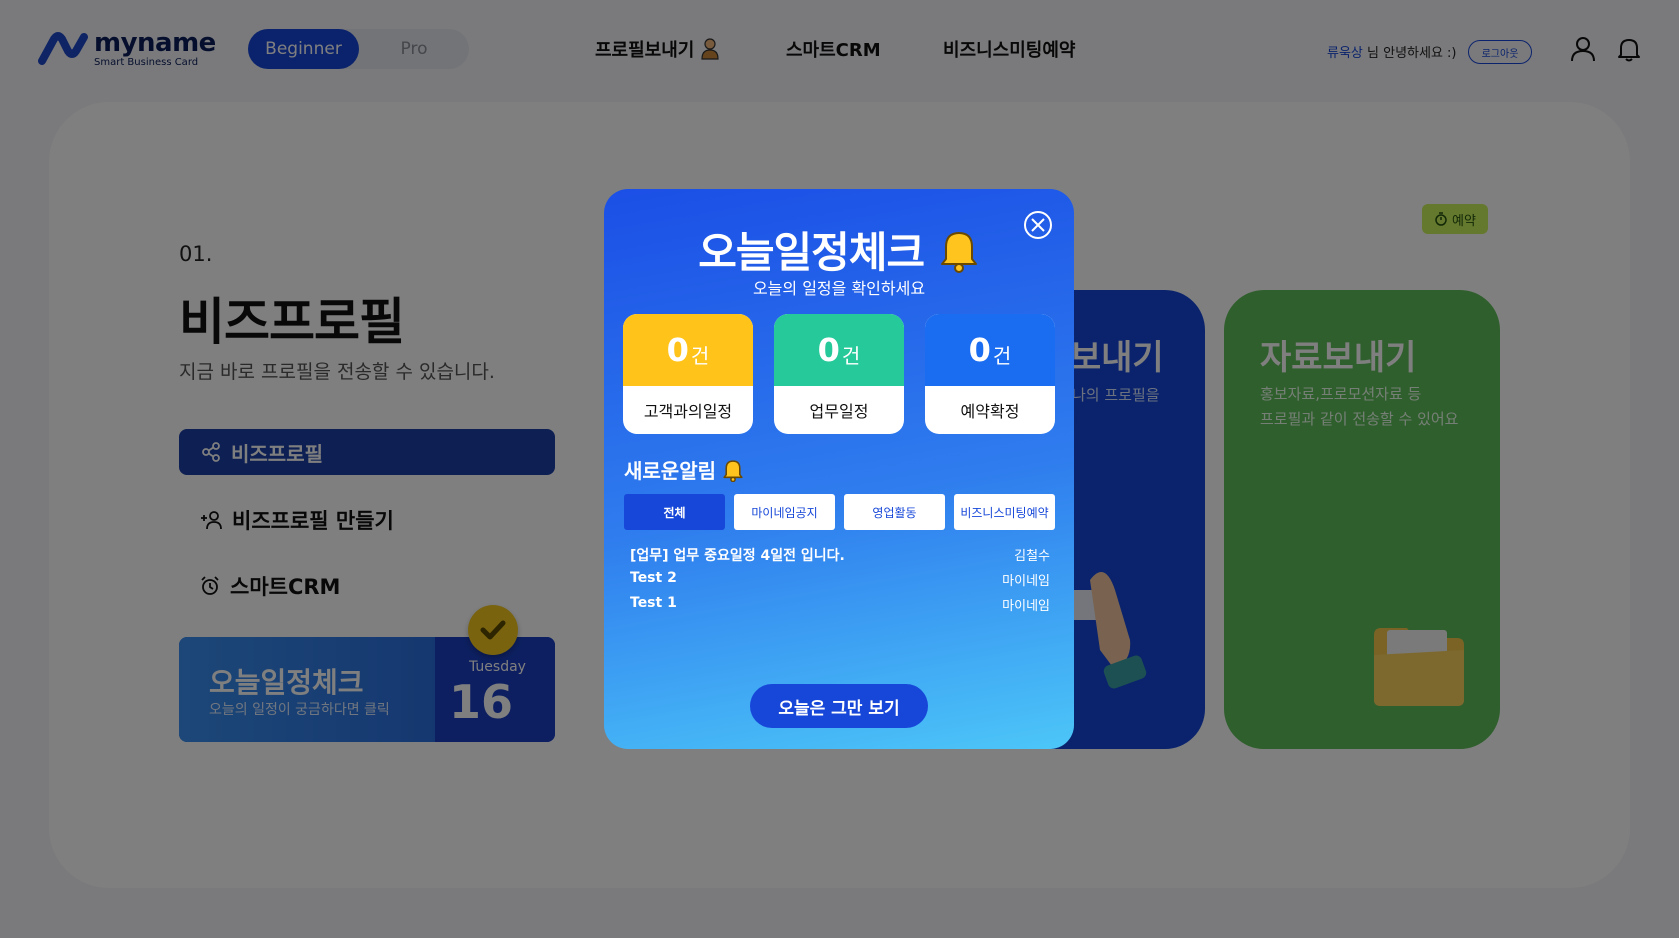  Describe the element at coordinates (839, 288) in the screenshot. I see `modal-subtitle: 오늘의 일정을 확인하세요` at that location.